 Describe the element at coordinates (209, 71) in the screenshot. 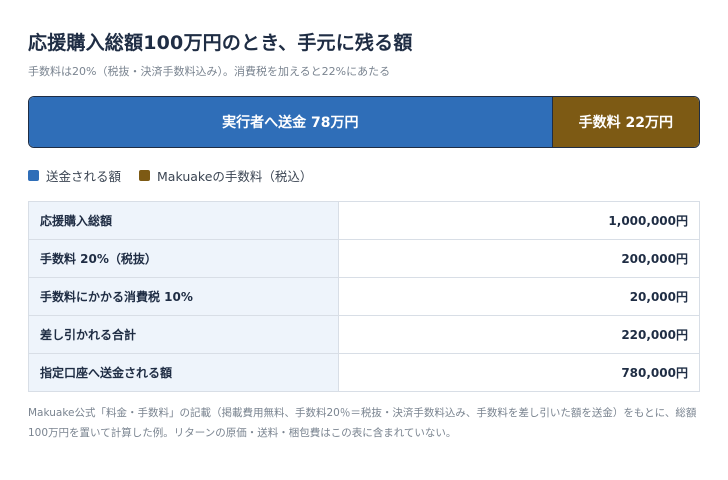

I see `page-subtitle: 手数料は20%（税抜・決済手数料込み）。消費税を加えると22%にあたる` at that location.